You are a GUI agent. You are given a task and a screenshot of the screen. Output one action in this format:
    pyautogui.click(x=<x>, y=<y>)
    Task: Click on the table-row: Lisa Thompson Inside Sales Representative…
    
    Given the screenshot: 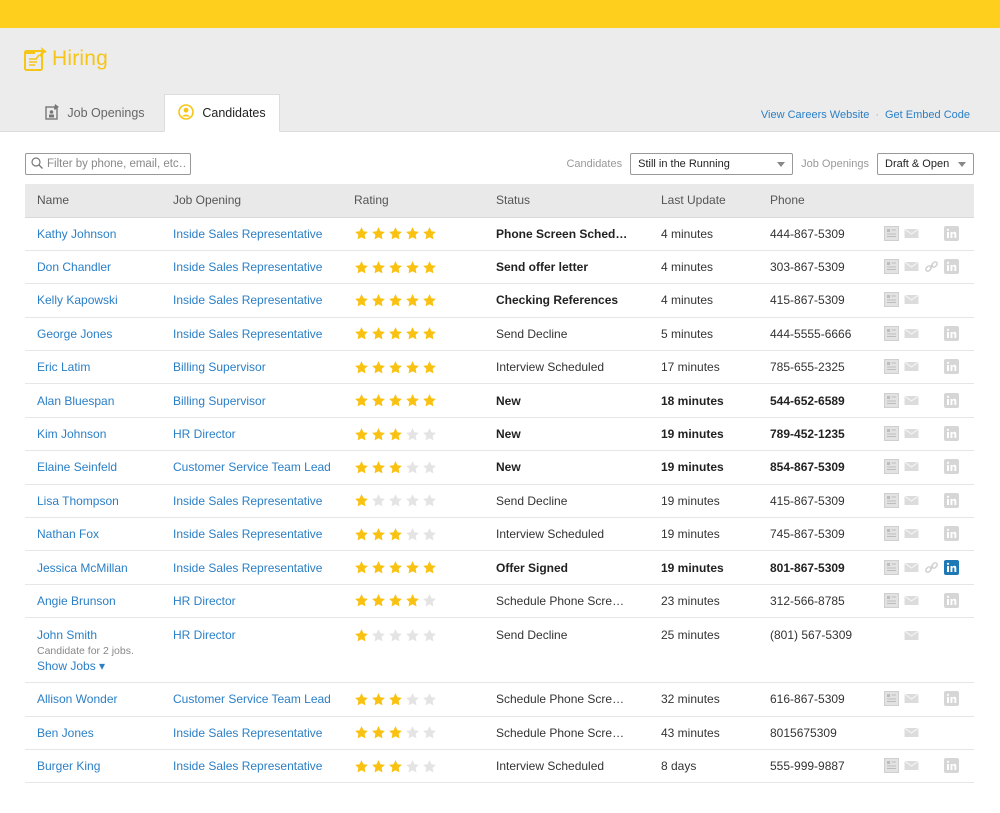 What is the action you would take?
    pyautogui.click(x=499, y=501)
    